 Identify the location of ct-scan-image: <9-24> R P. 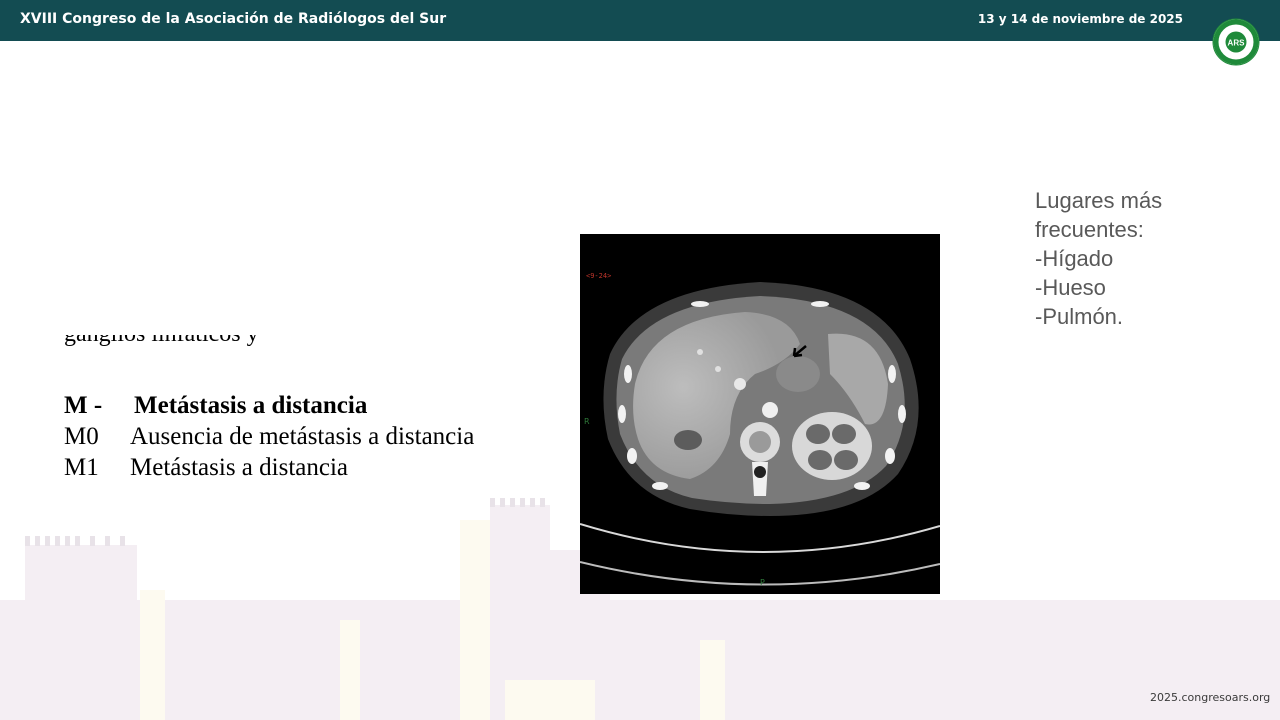
(760, 414).